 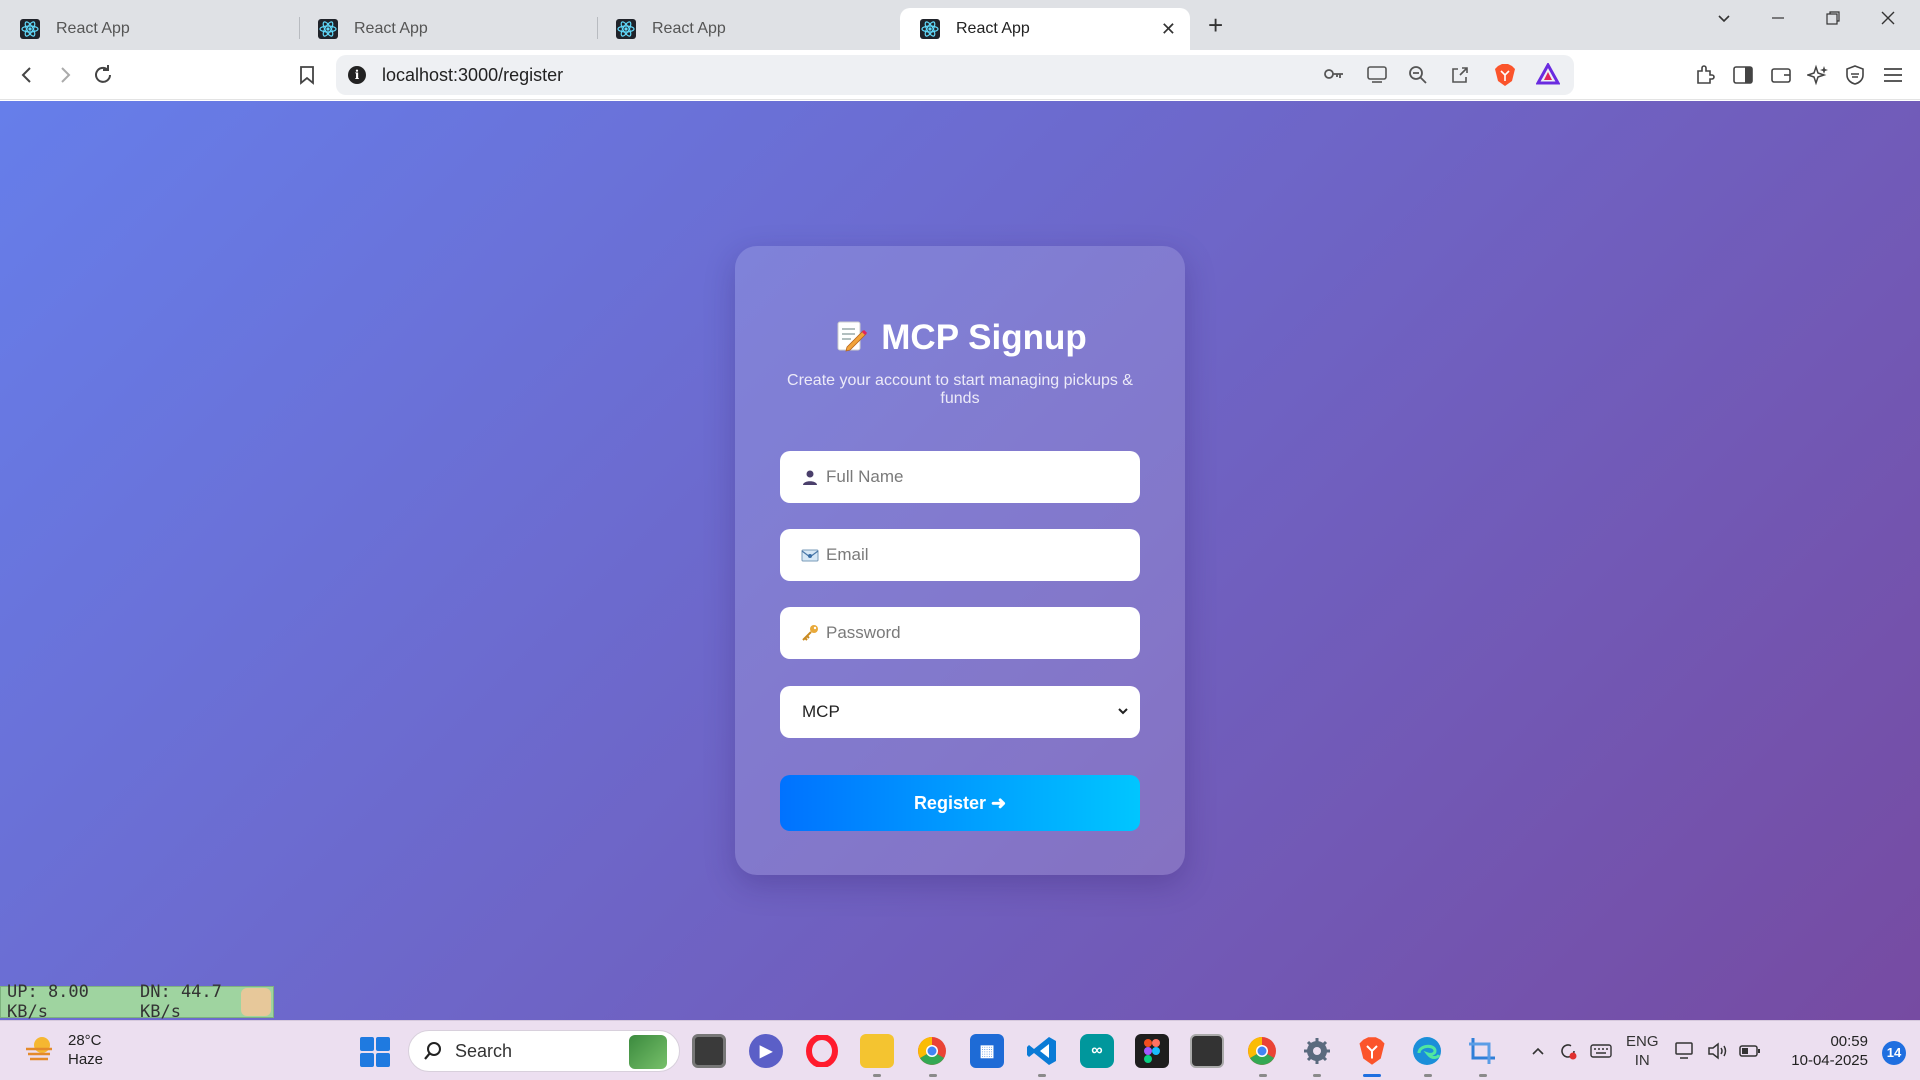 What do you see at coordinates (1334, 76) in the screenshot?
I see `key-icon` at bounding box center [1334, 76].